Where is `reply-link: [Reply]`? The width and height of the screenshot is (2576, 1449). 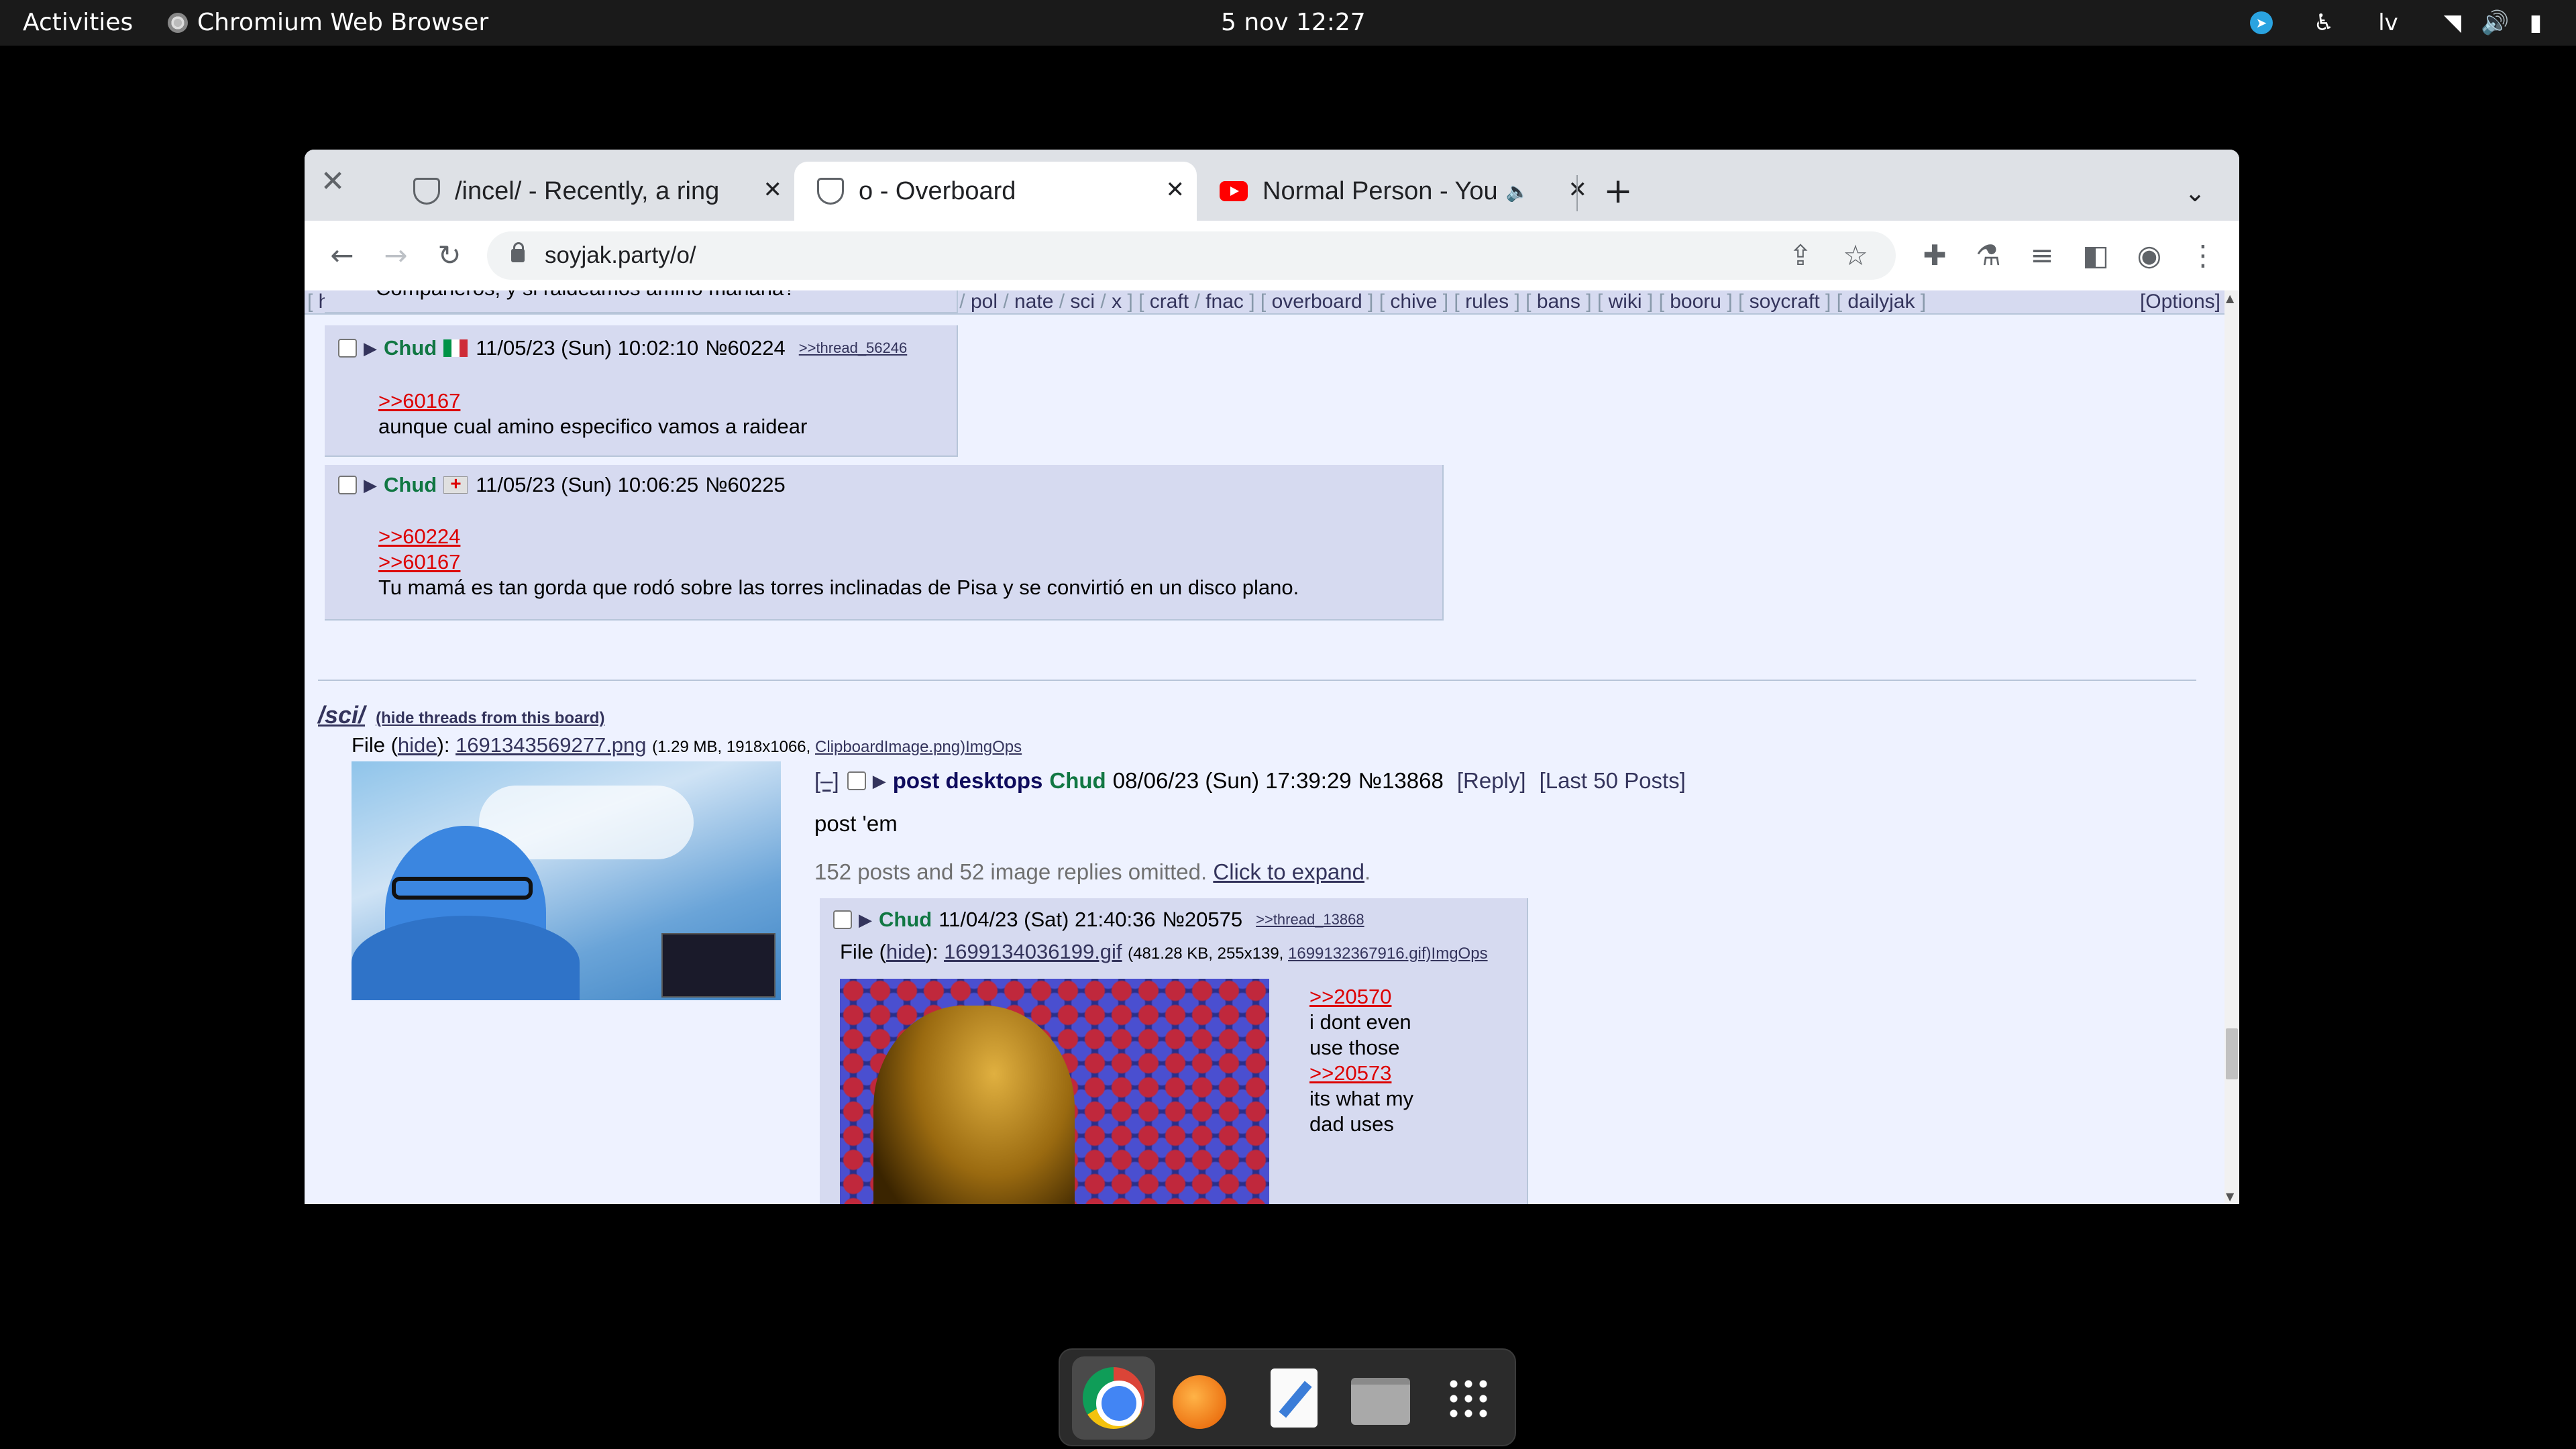
reply-link: [Reply] is located at coordinates (1491, 781).